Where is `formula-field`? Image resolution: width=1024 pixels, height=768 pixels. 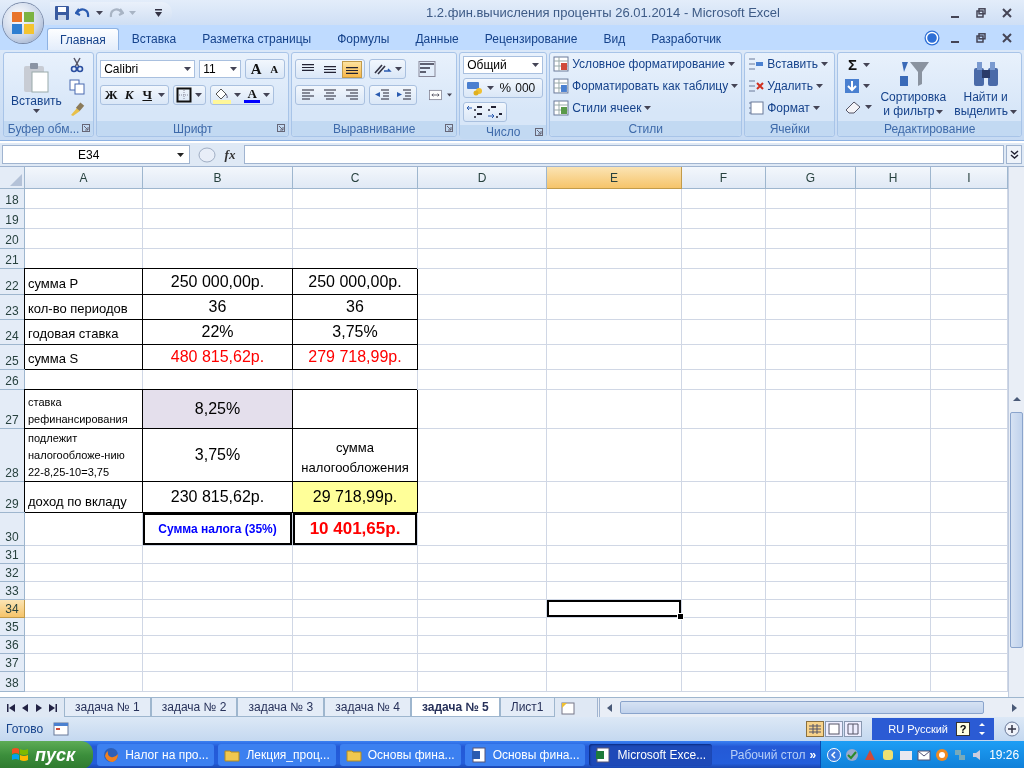 formula-field is located at coordinates (624, 154).